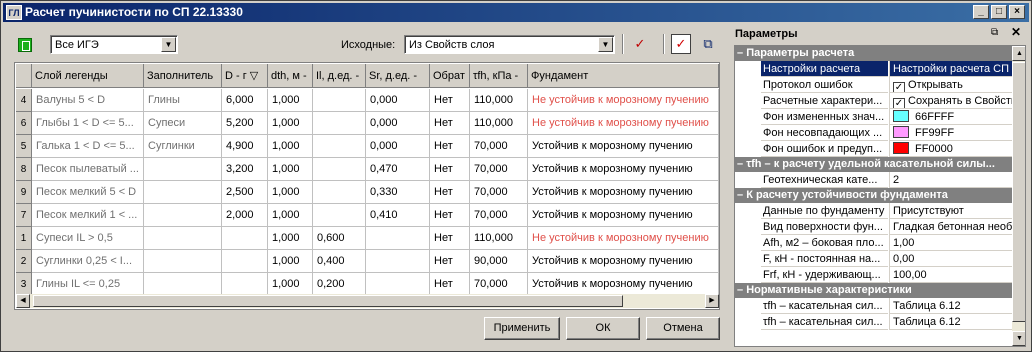  I want to click on row-number: 5, so click(24, 146).